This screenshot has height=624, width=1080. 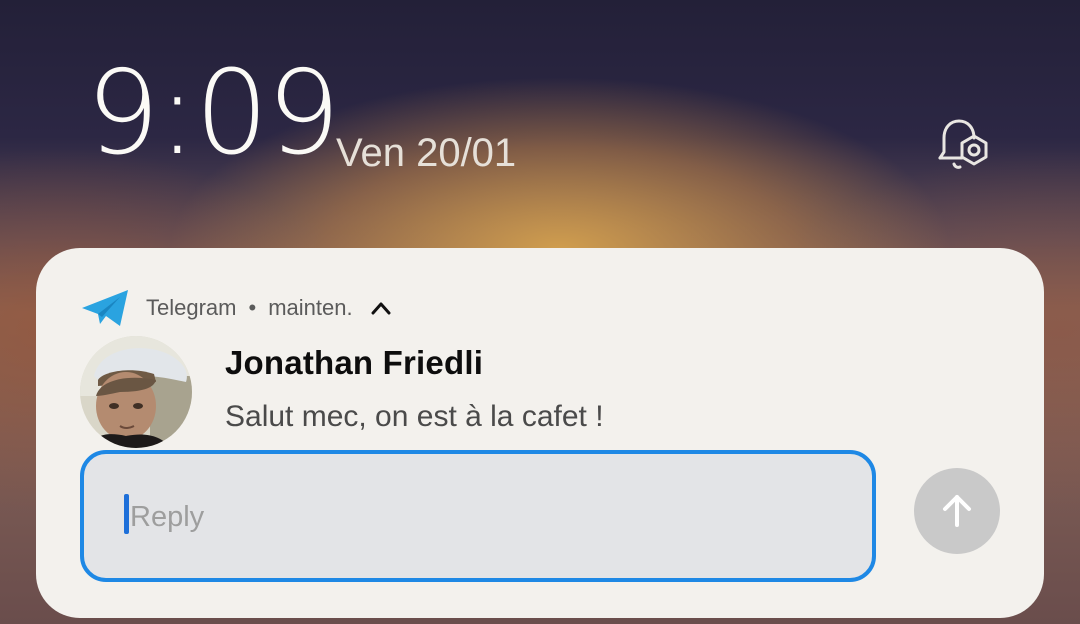 I want to click on send-button, so click(x=957, y=511).